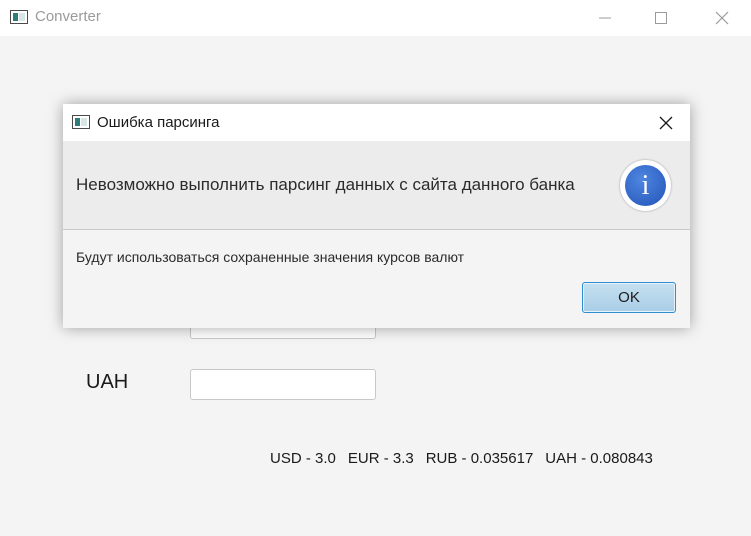 Image resolution: width=751 pixels, height=536 pixels. I want to click on minimize-button, so click(605, 18).